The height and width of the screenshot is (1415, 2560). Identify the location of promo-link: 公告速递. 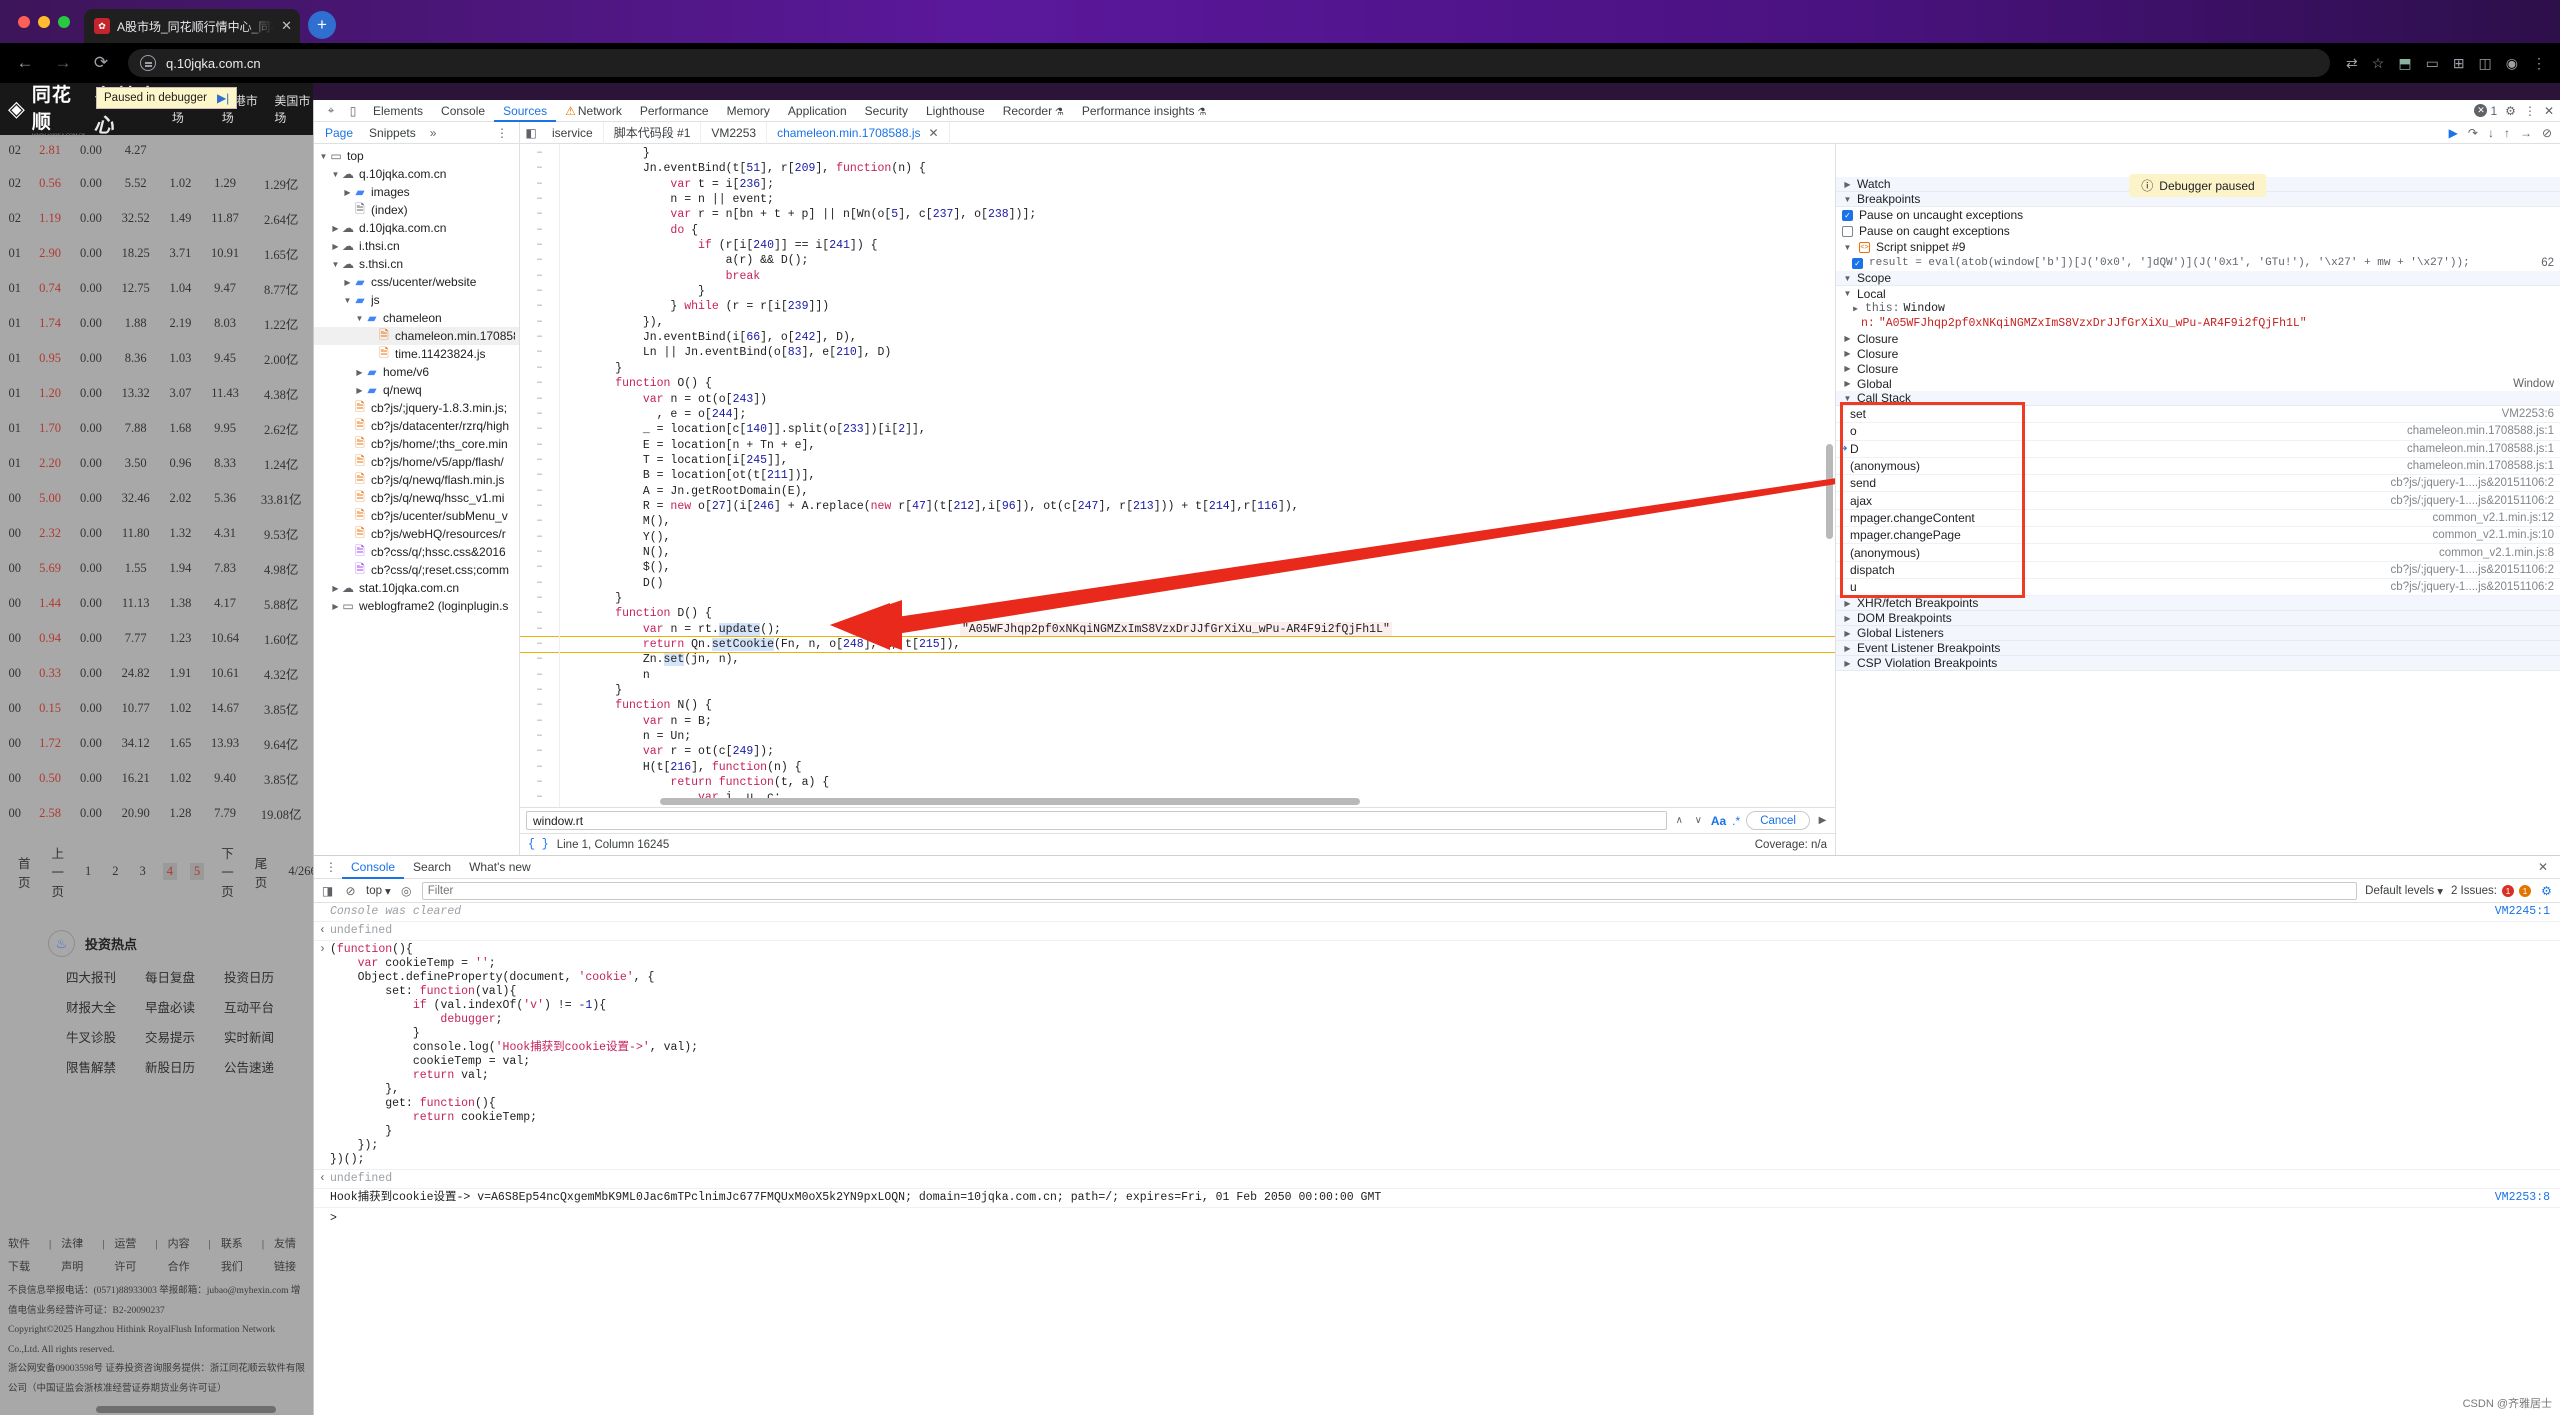
(263, 1066).